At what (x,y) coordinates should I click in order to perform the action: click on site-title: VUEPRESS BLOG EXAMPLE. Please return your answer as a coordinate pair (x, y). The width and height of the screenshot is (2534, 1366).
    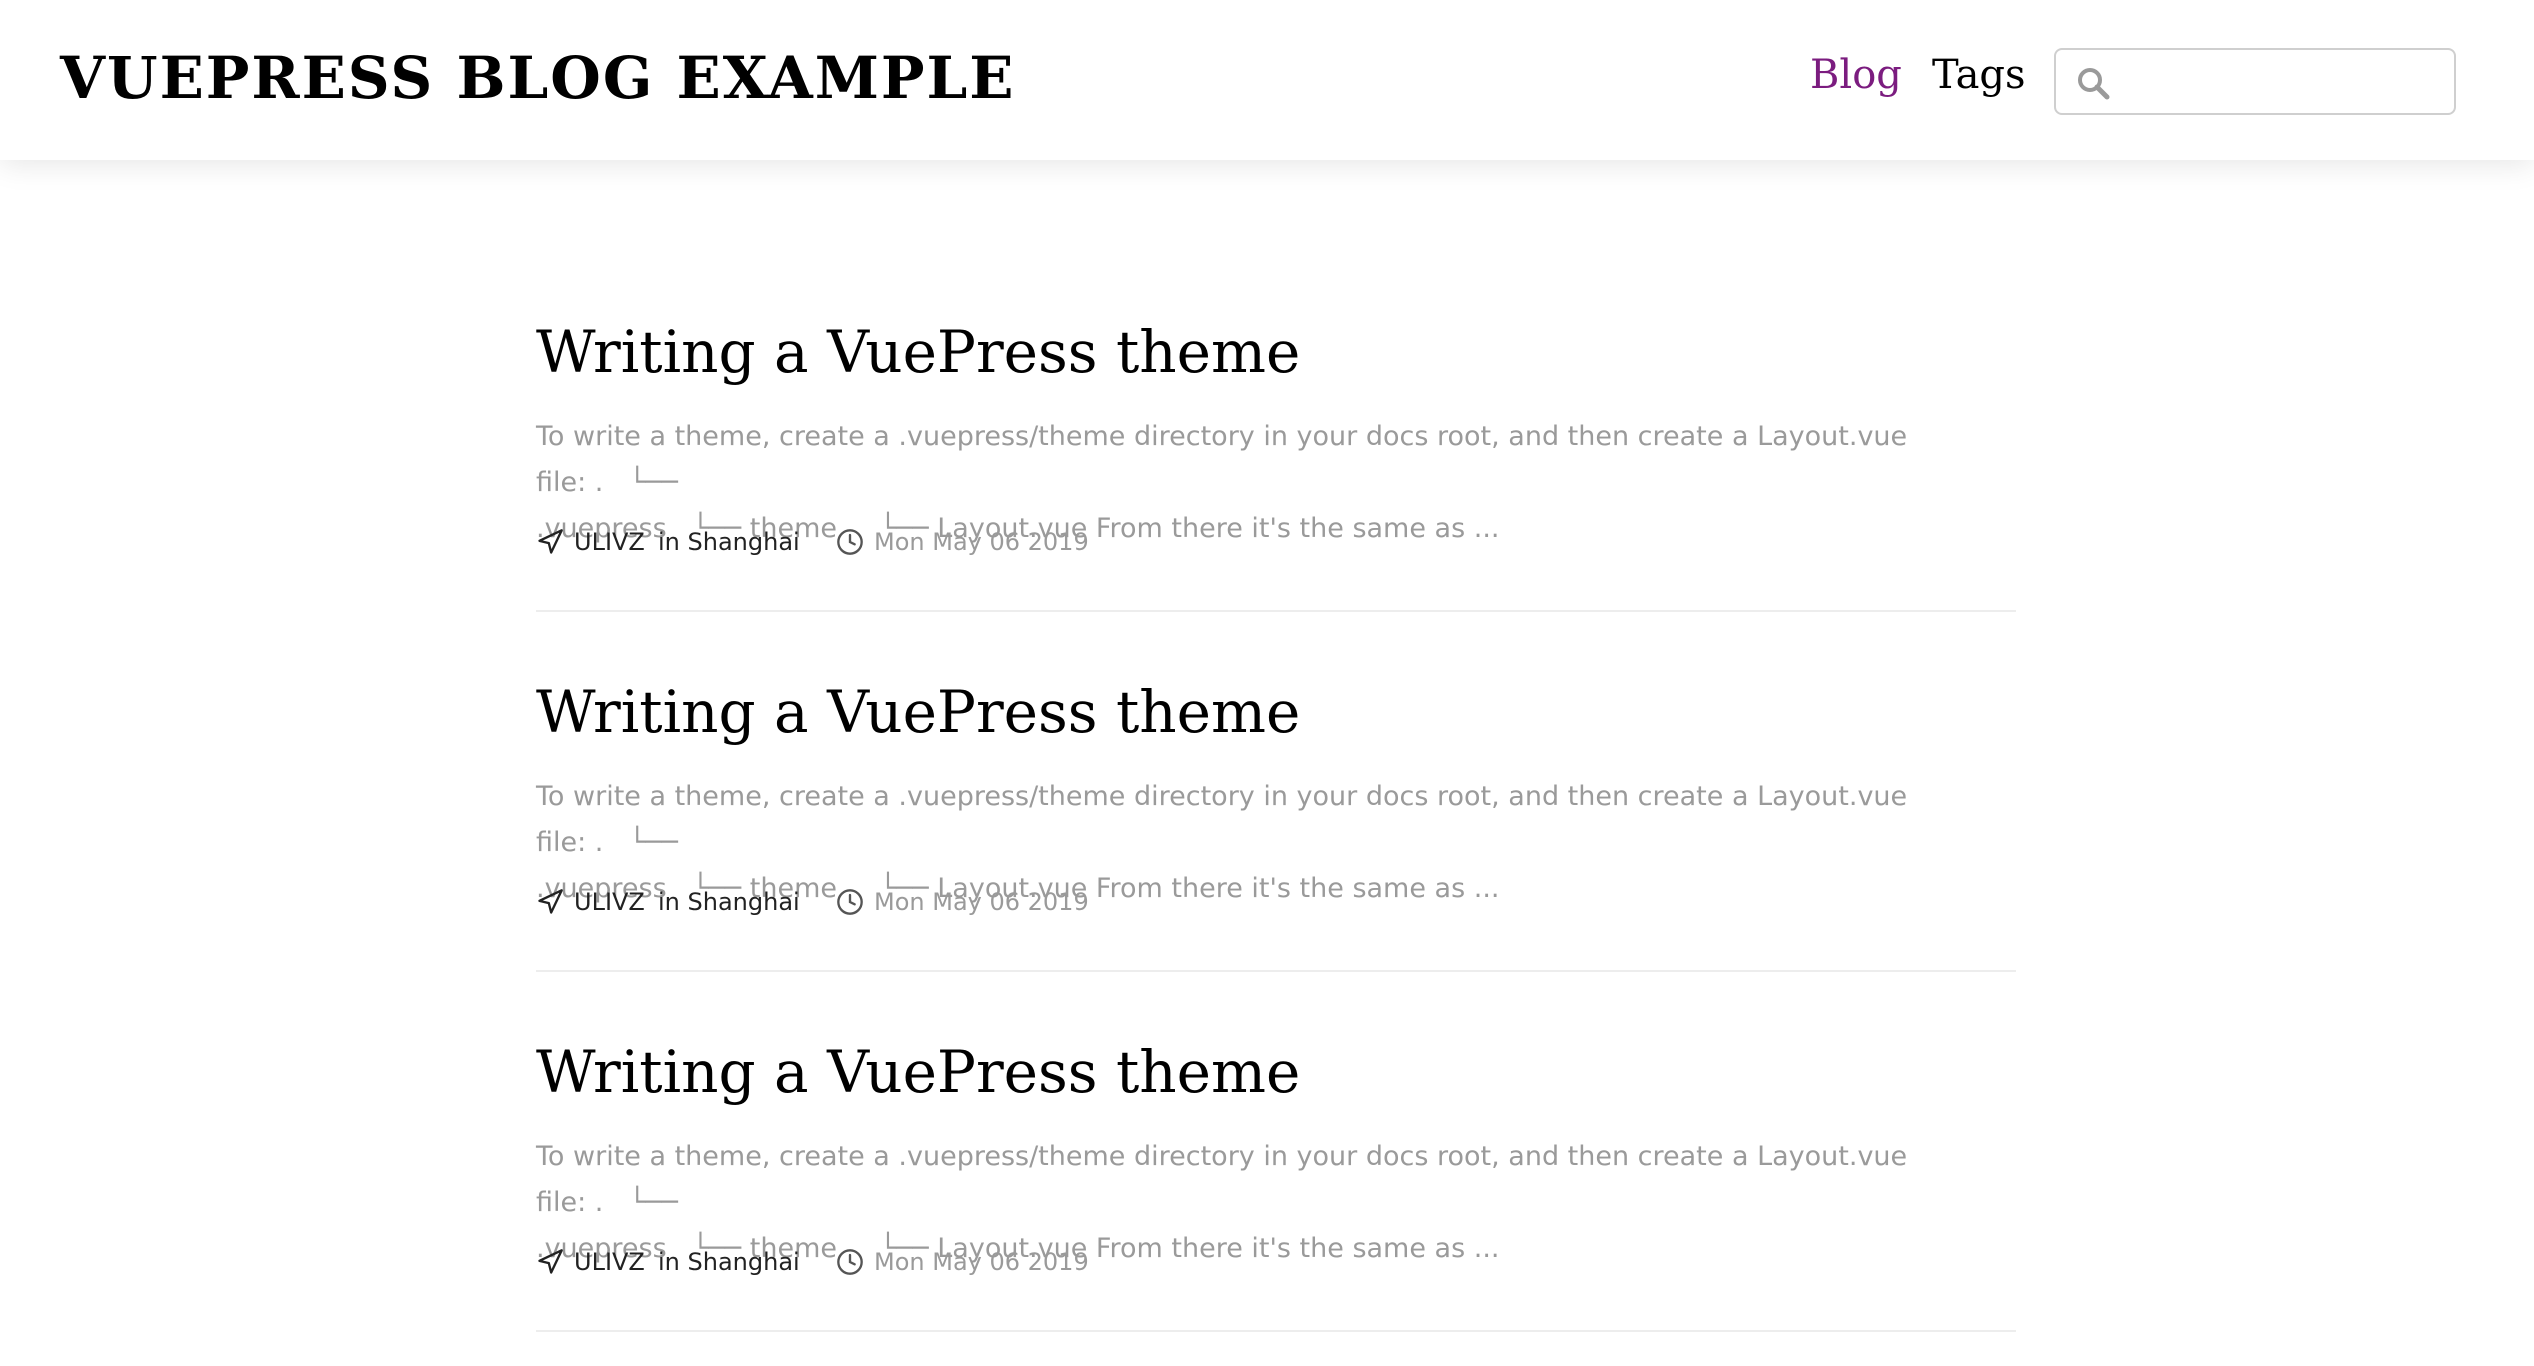
    Looking at the image, I should click on (538, 78).